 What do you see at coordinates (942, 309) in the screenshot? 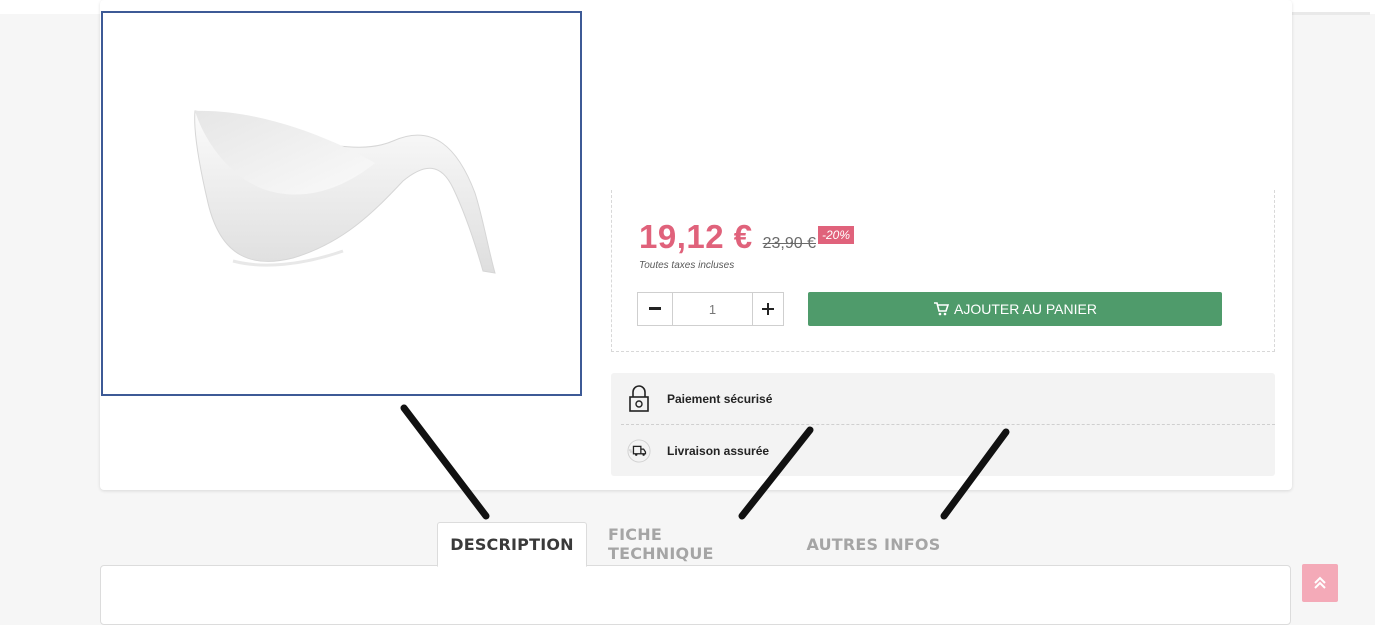
I see `cart-icon` at bounding box center [942, 309].